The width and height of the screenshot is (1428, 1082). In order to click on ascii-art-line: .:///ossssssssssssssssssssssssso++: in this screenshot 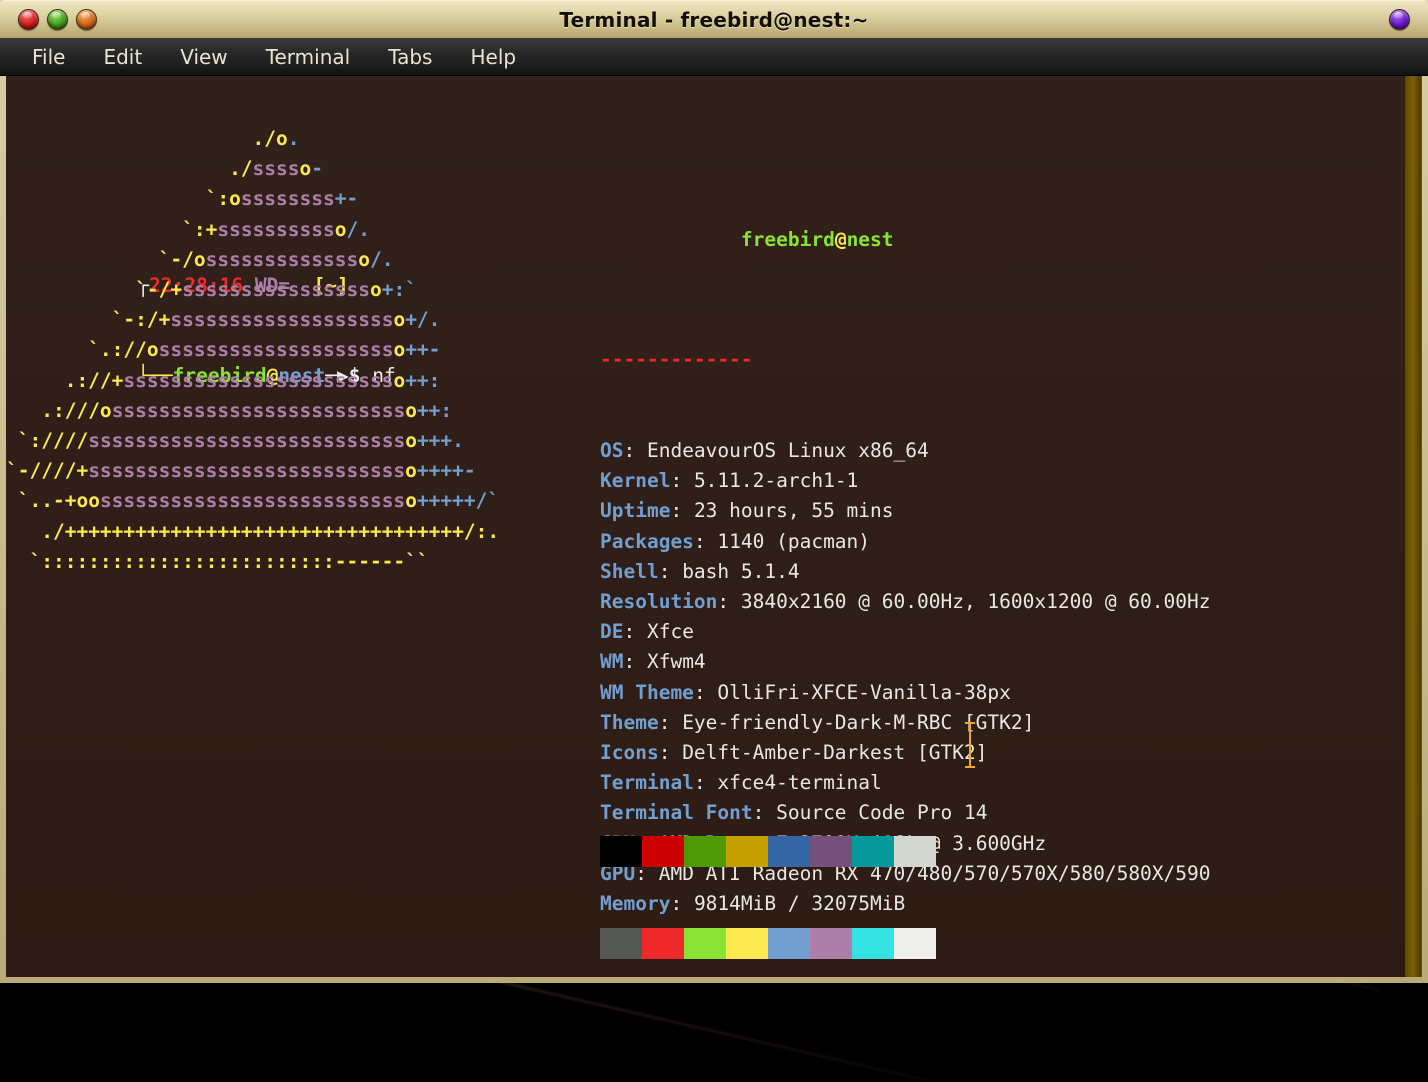, I will do `click(252, 411)`.